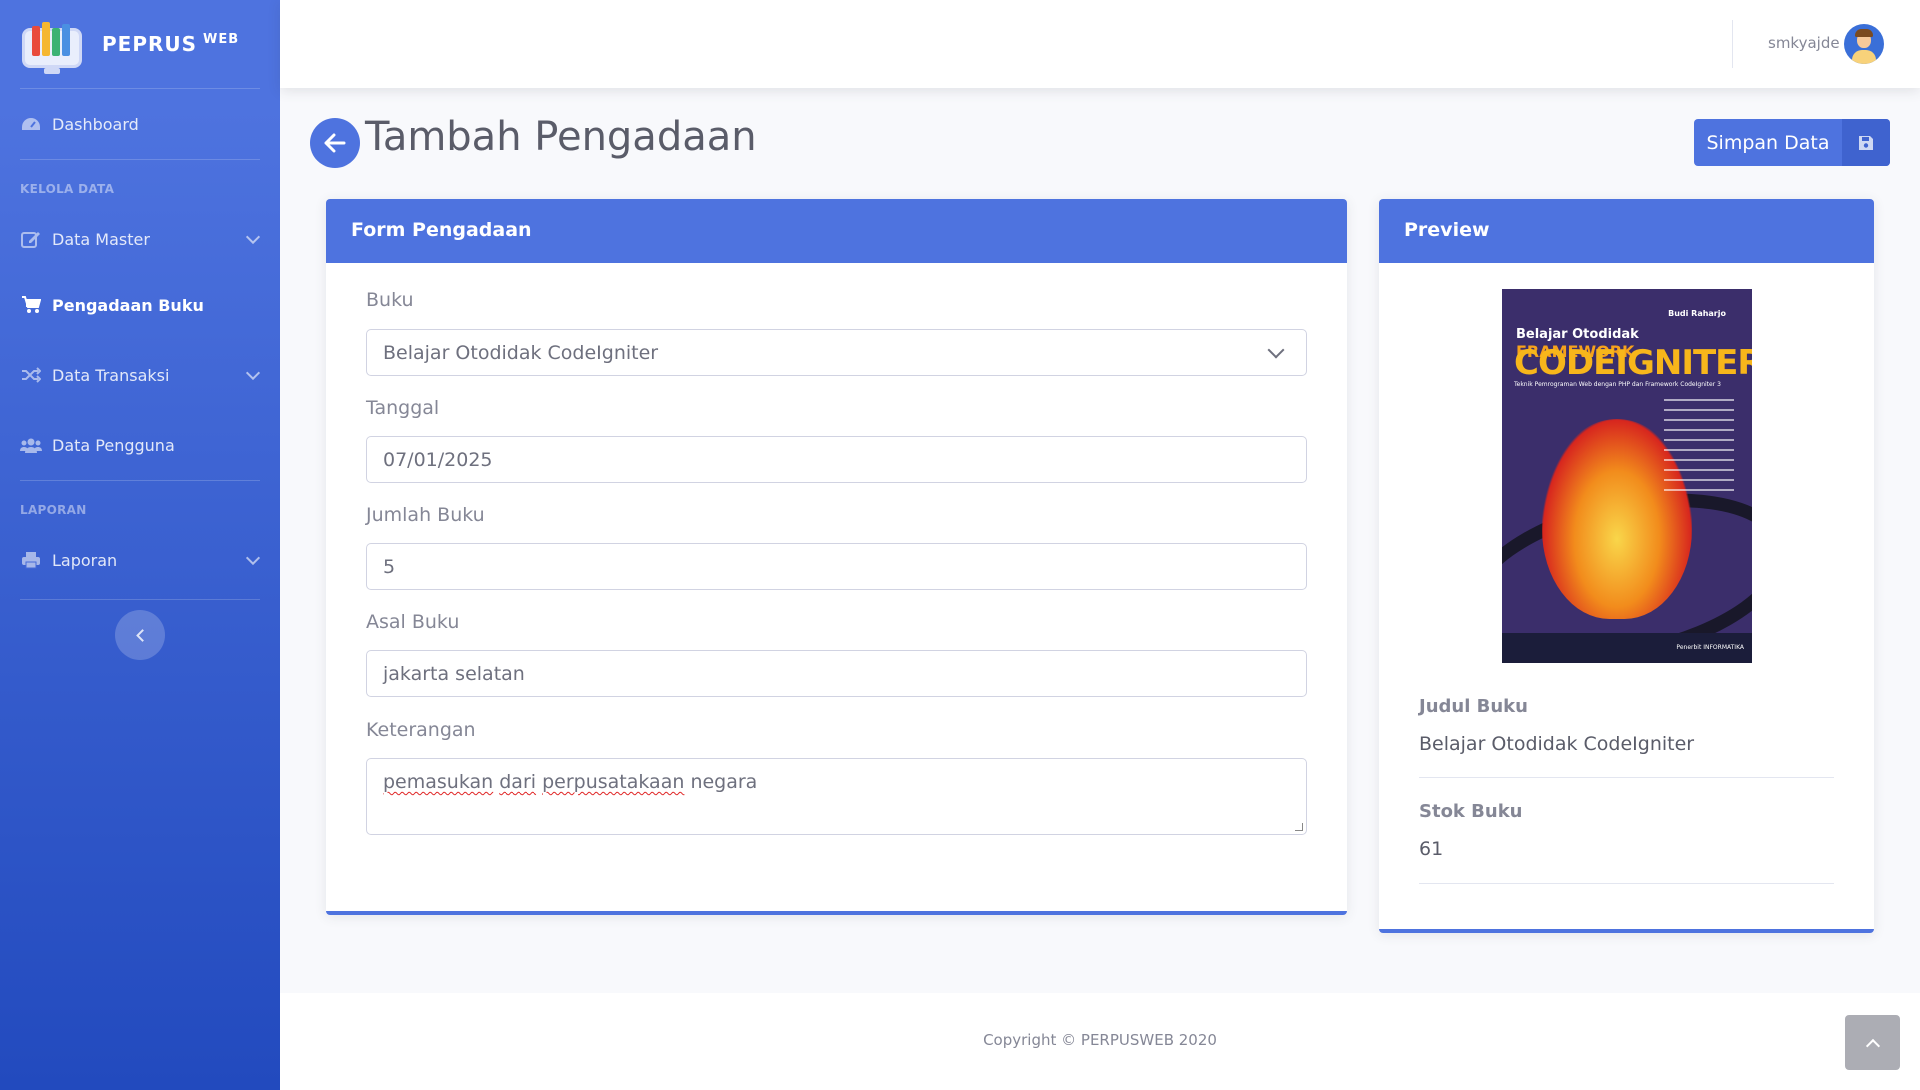 This screenshot has height=1090, width=1920. I want to click on jumlah-label: Jumlah Buku, so click(425, 515).